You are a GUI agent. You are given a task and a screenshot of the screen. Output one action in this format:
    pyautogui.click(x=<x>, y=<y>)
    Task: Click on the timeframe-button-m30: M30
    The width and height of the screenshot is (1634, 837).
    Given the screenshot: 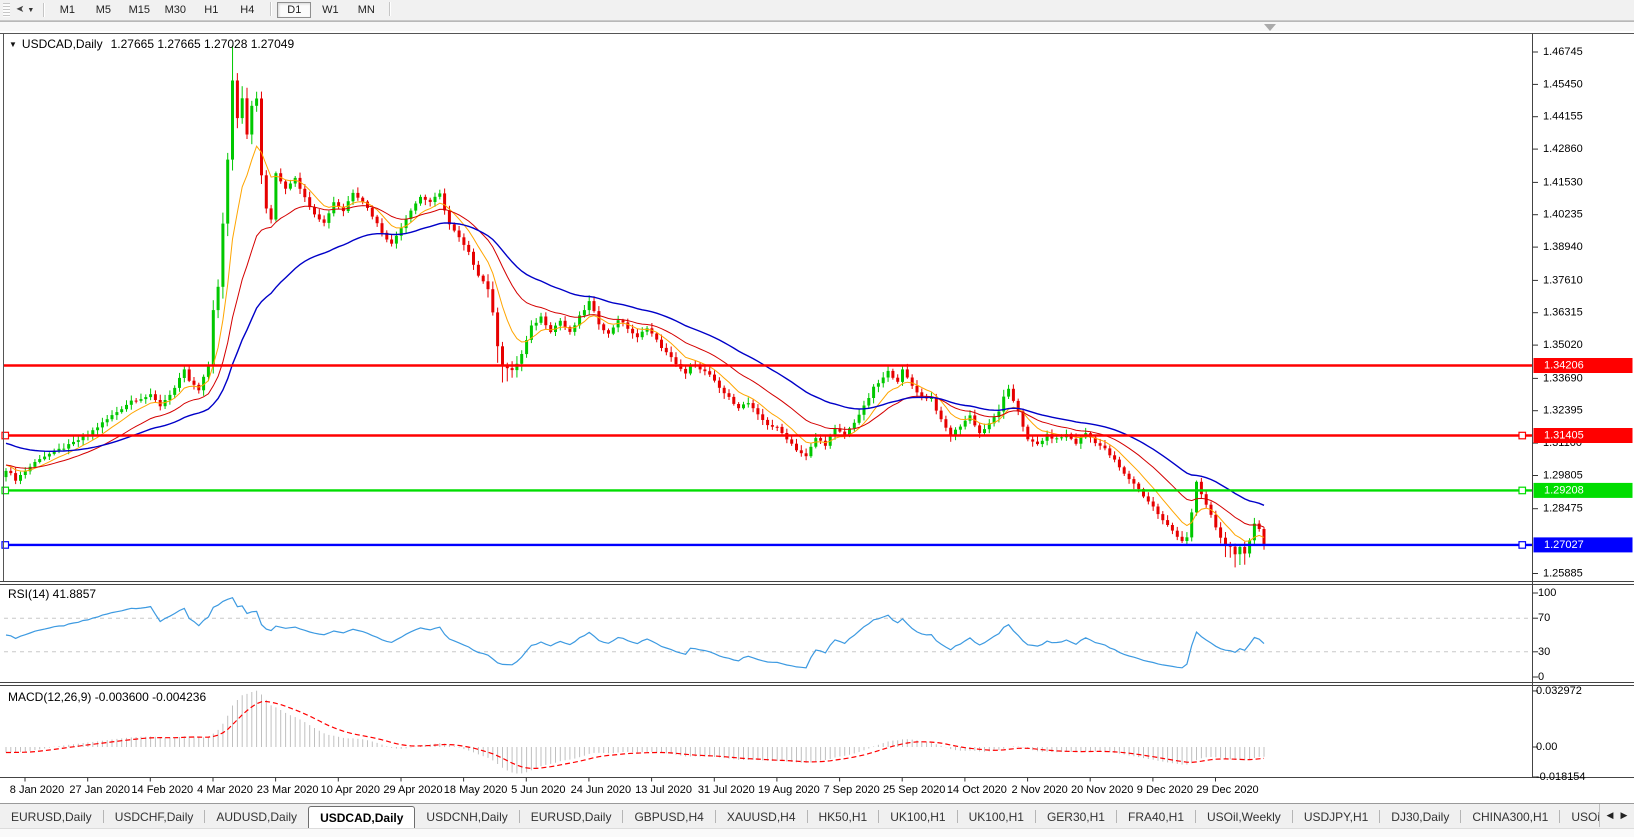 What is the action you would take?
    pyautogui.click(x=175, y=10)
    